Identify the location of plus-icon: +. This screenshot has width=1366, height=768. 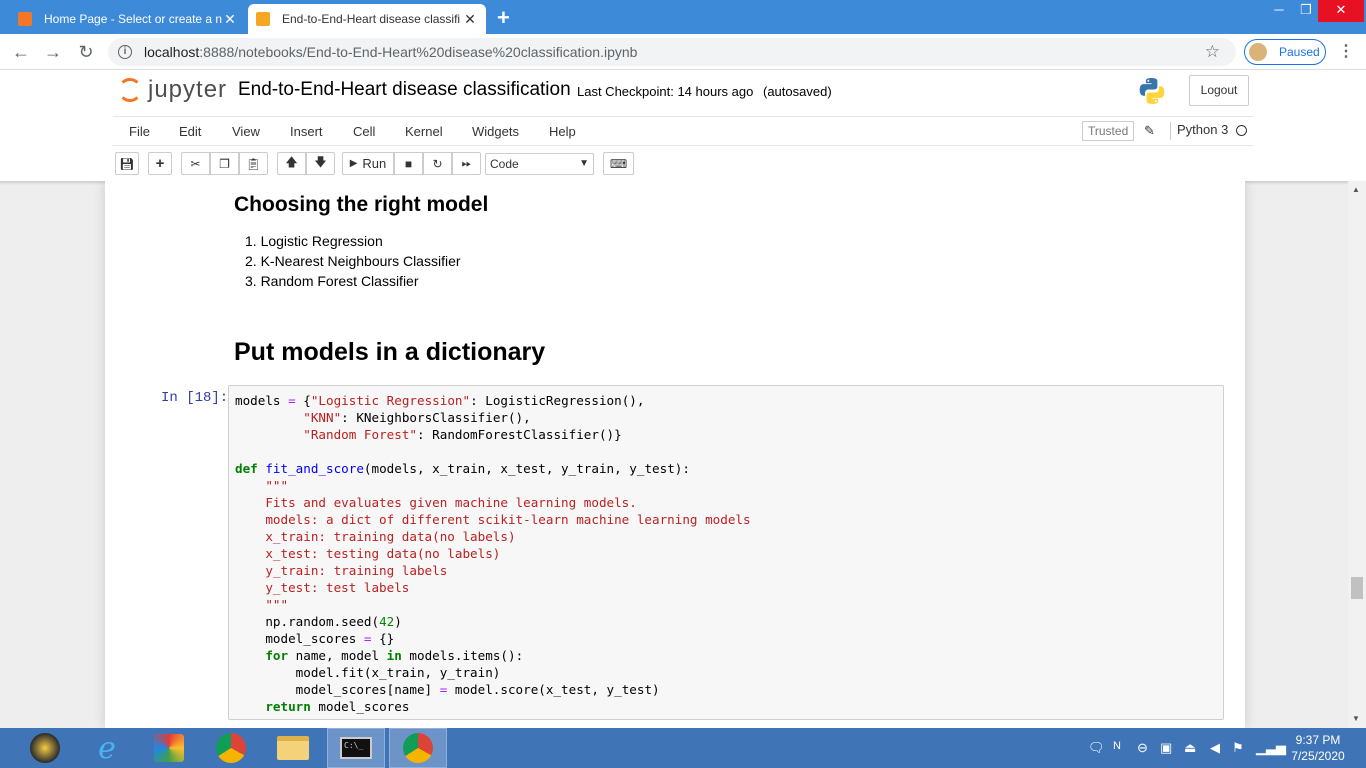
(160, 163).